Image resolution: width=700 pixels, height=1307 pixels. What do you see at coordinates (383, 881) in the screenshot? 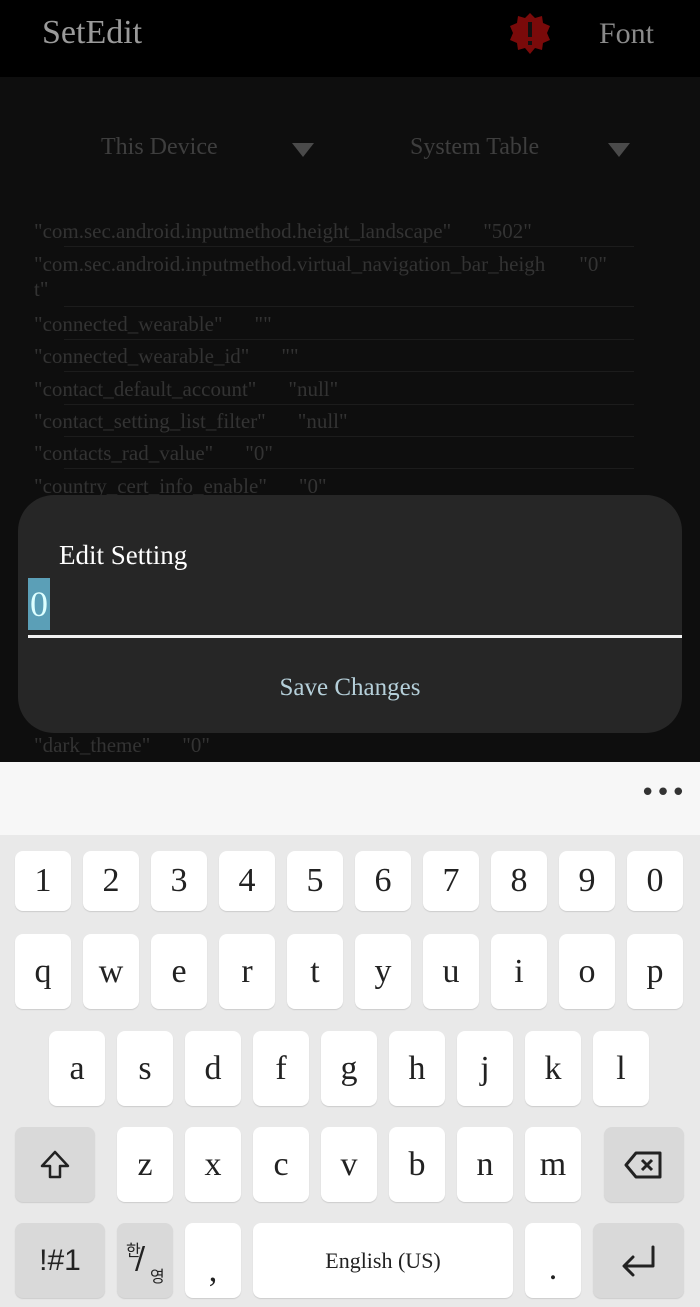
I see `key-6: 6` at bounding box center [383, 881].